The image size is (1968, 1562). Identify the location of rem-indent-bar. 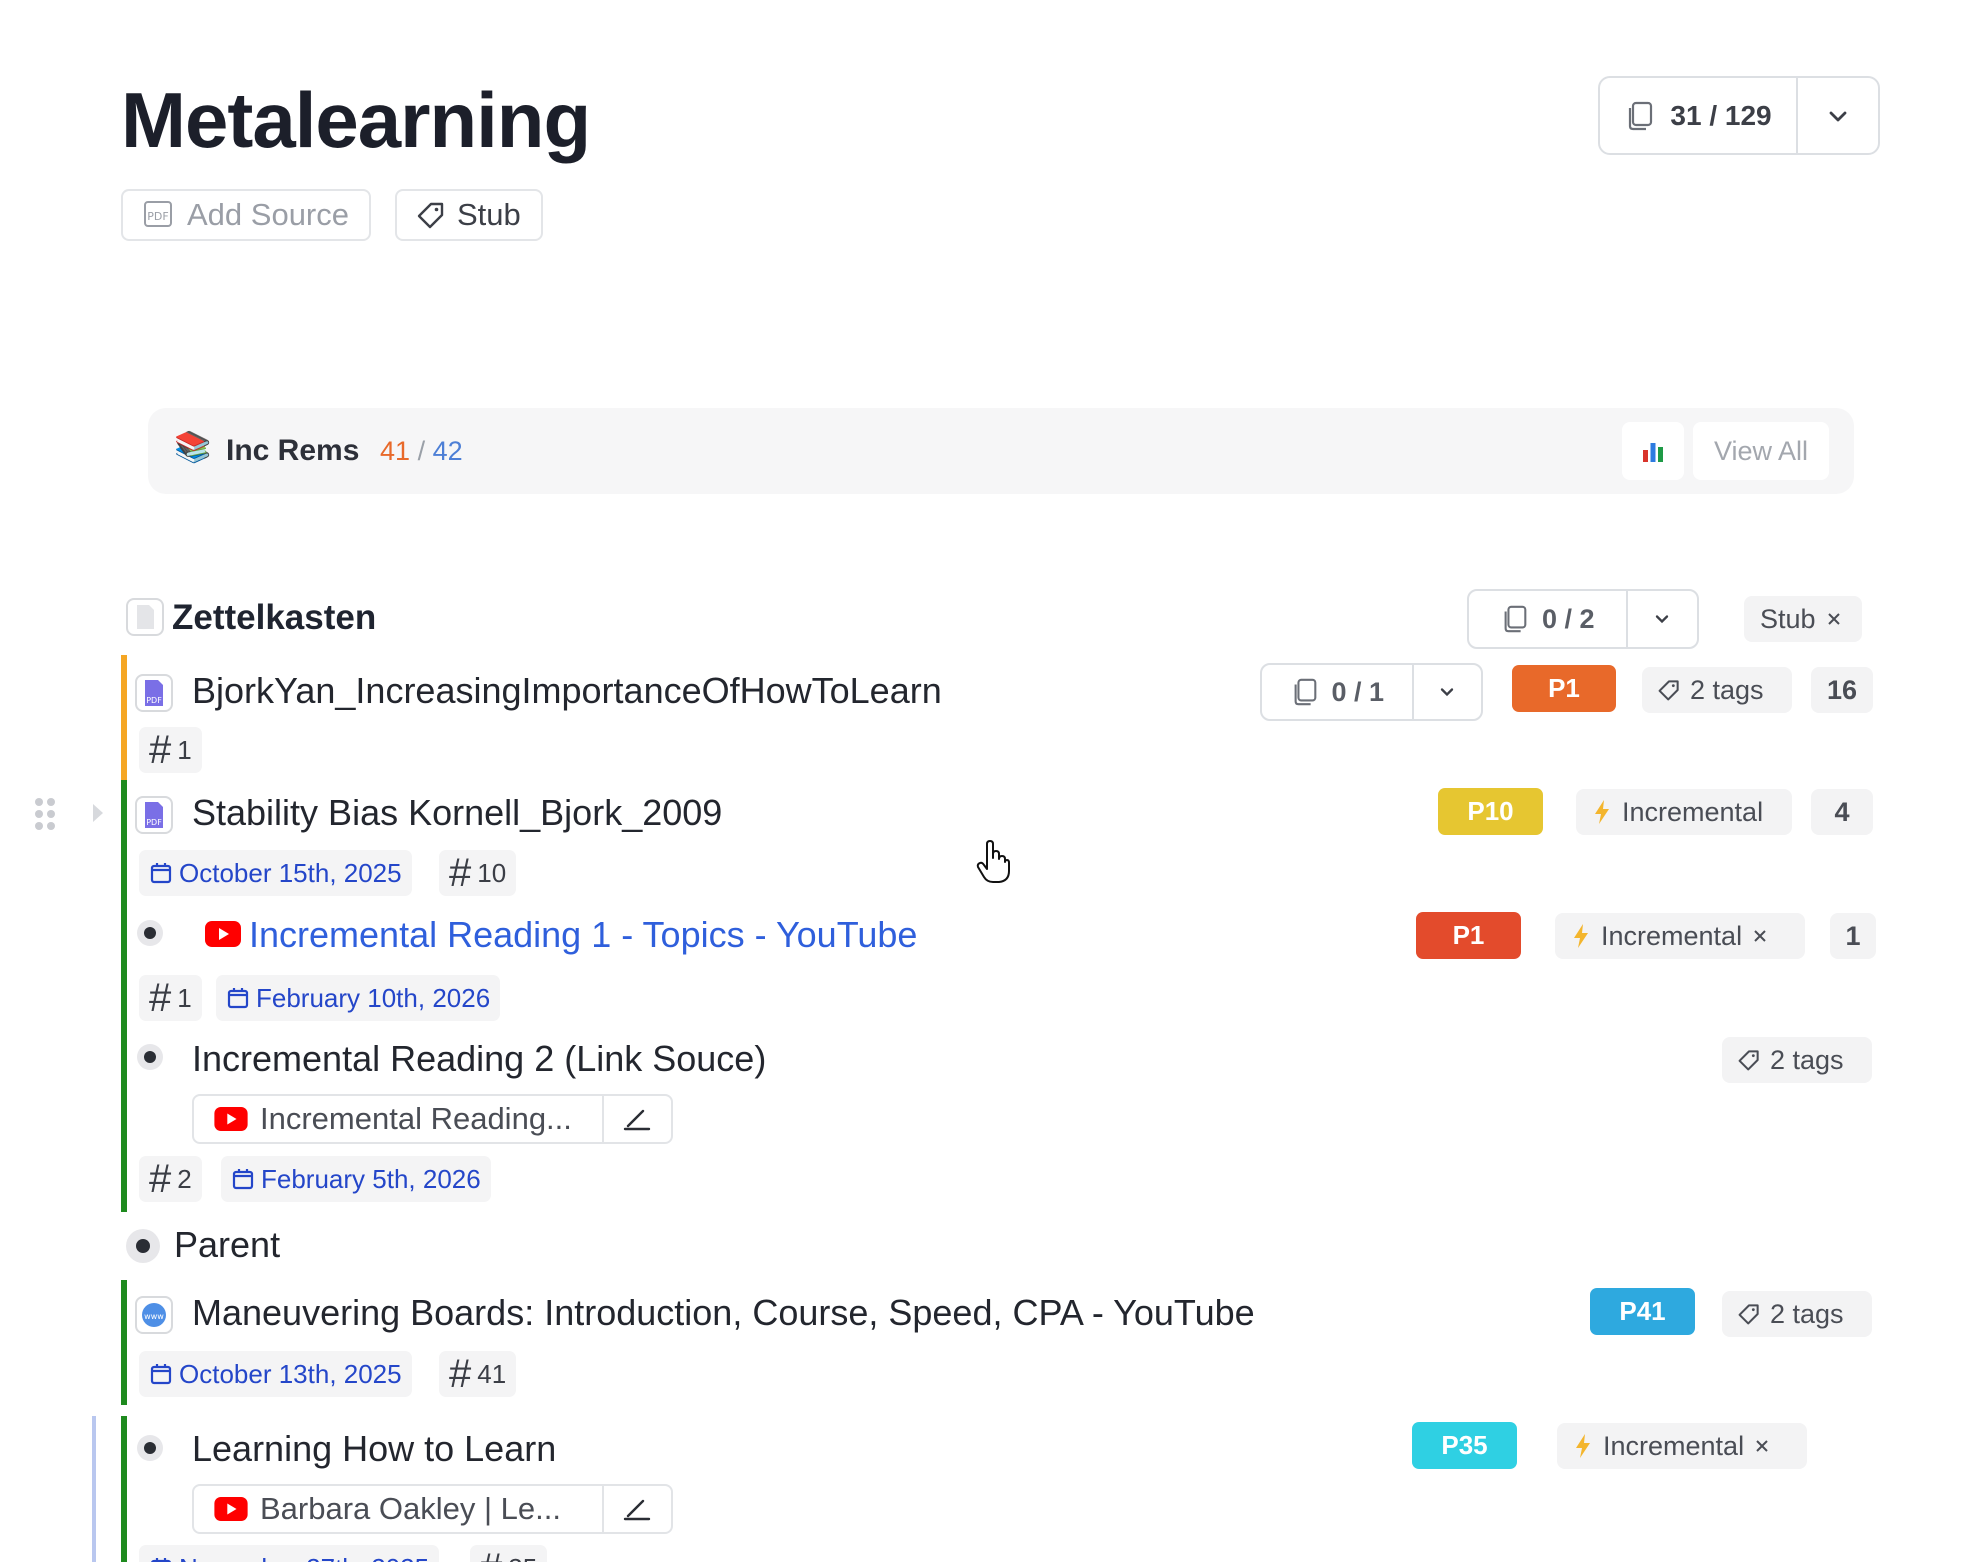
(124, 717).